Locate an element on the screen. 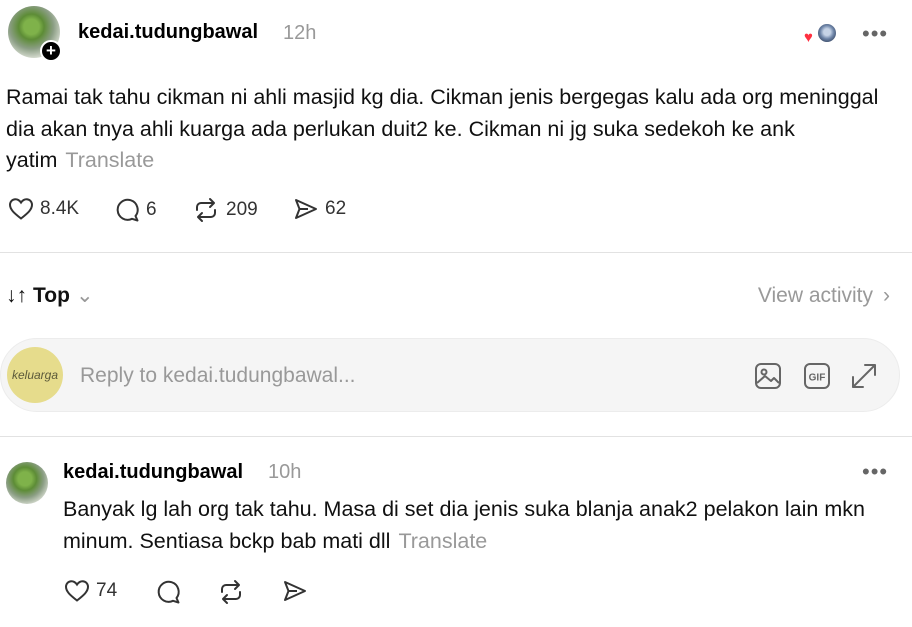 The width and height of the screenshot is (912, 627). comment-author-avatar is located at coordinates (27, 483).